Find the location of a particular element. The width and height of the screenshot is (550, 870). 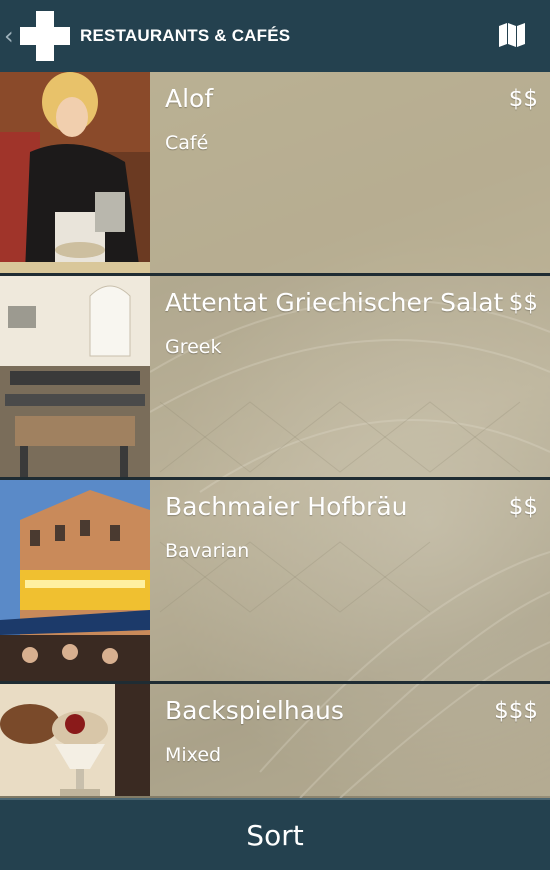

list-item: Backspielhaus Mixed $$$ is located at coordinates (275, 740).